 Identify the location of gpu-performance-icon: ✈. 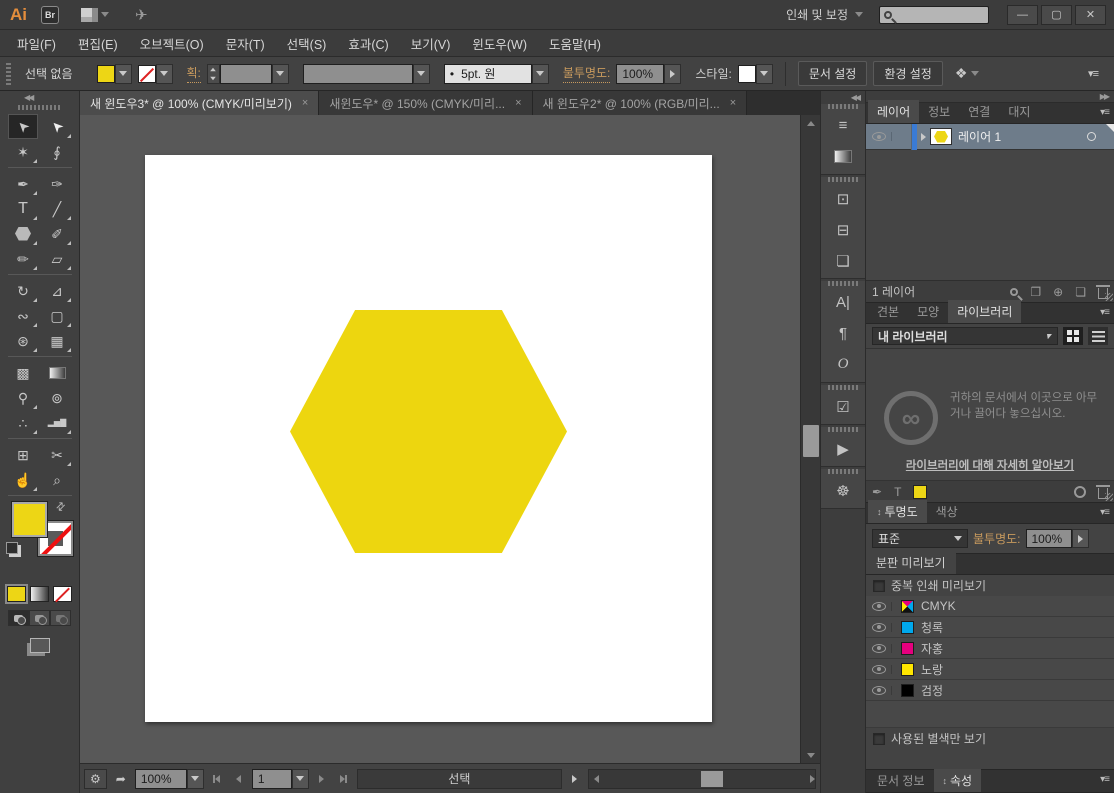
(141, 15).